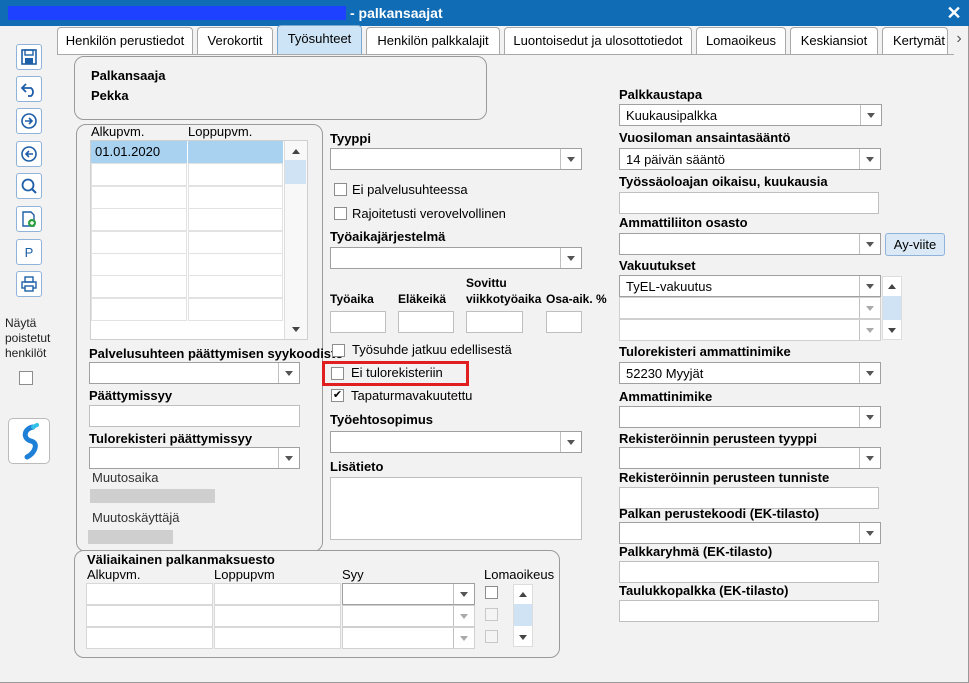 The height and width of the screenshot is (683, 969). Describe the element at coordinates (26, 378) in the screenshot. I see `show-deleted-checkbox` at that location.